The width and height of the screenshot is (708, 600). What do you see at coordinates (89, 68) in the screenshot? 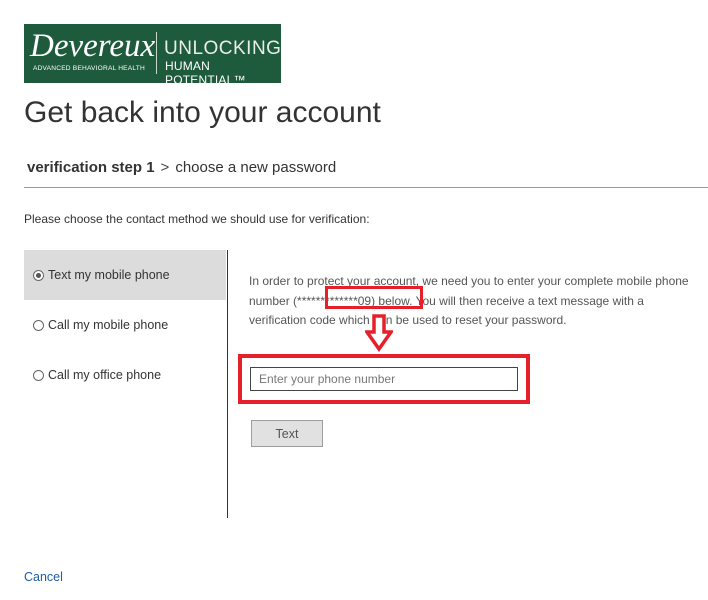
I see `logo-subtitle: ADVANCED BEHAVIORAL HEALTH` at bounding box center [89, 68].